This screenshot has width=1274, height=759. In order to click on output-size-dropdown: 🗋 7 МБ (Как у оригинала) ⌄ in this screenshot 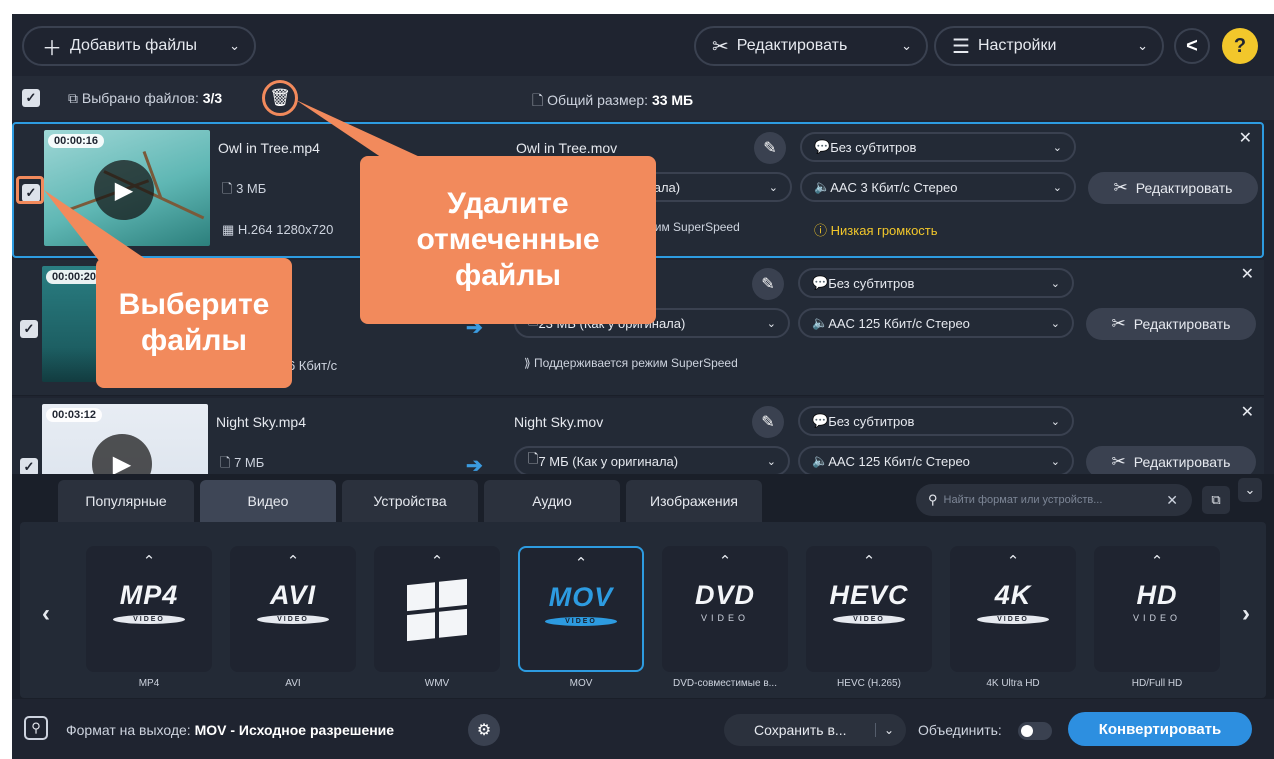, I will do `click(652, 461)`.